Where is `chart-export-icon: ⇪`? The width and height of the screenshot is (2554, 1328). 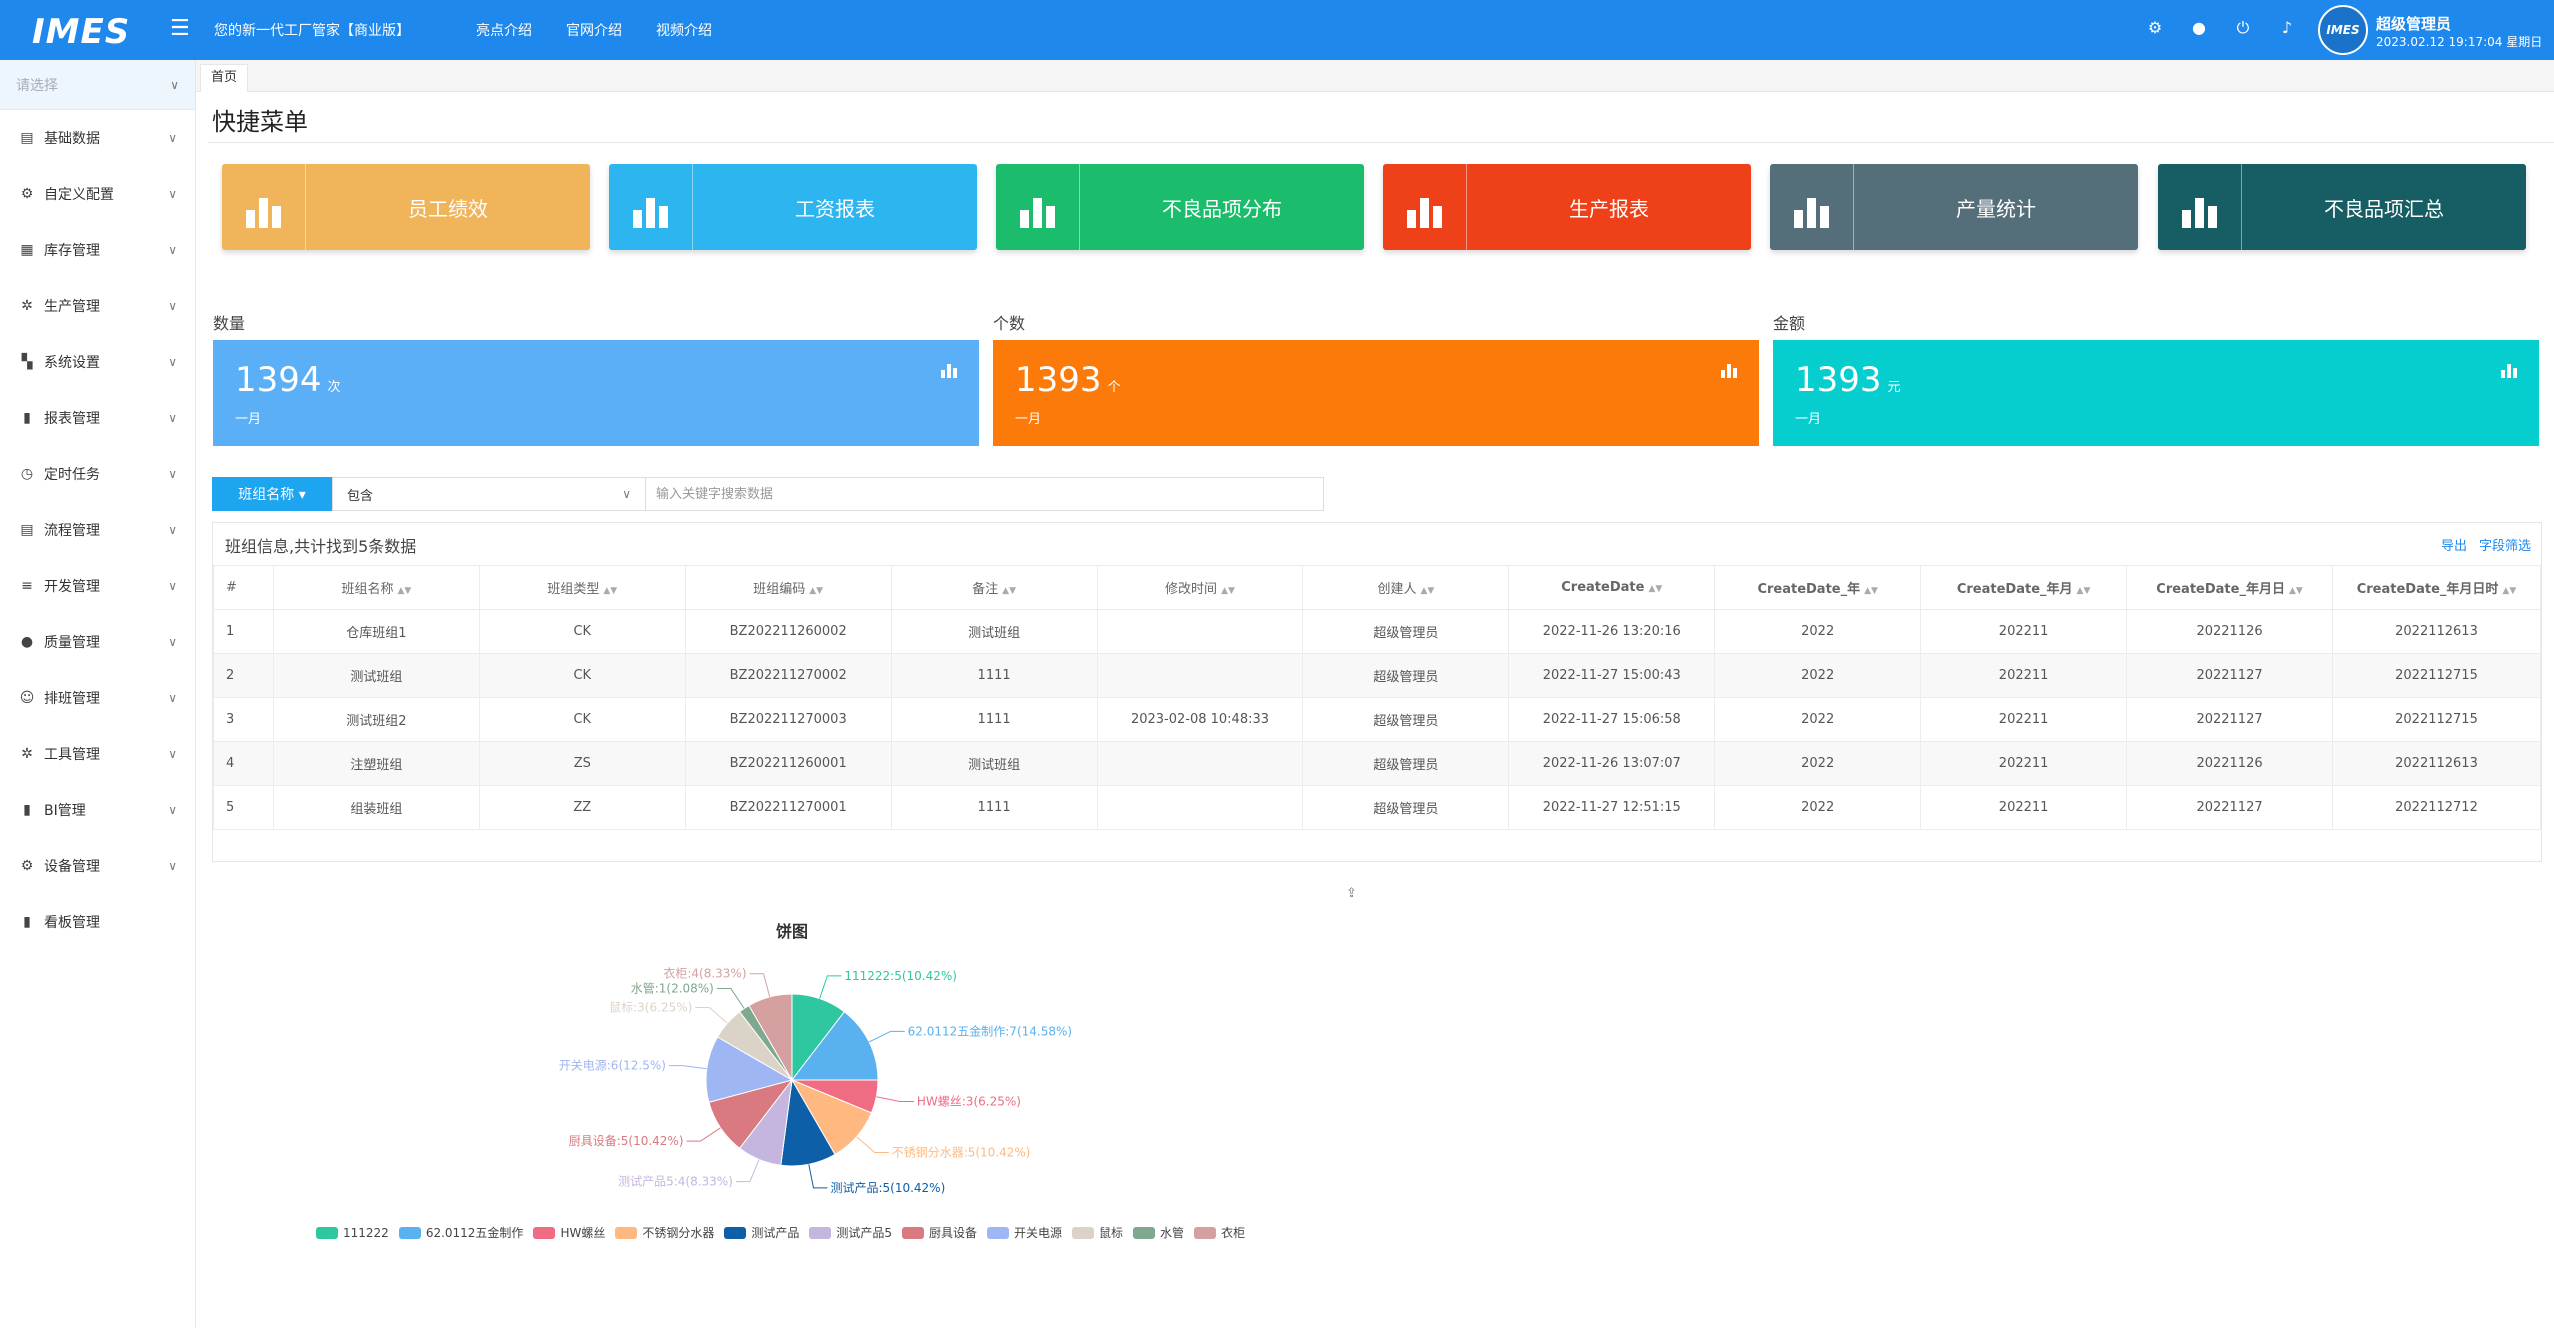
chart-export-icon: ⇪ is located at coordinates (1351, 893).